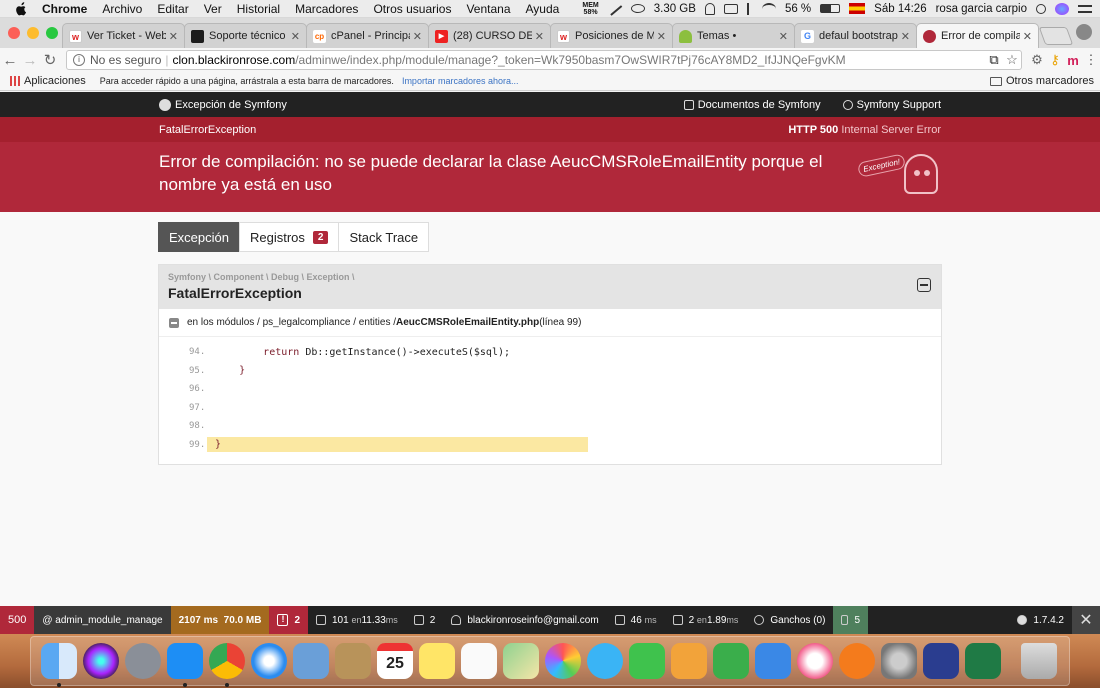 This screenshot has height=688, width=1100. What do you see at coordinates (749, 8) in the screenshot?
I see `bluetooth-icon` at bounding box center [749, 8].